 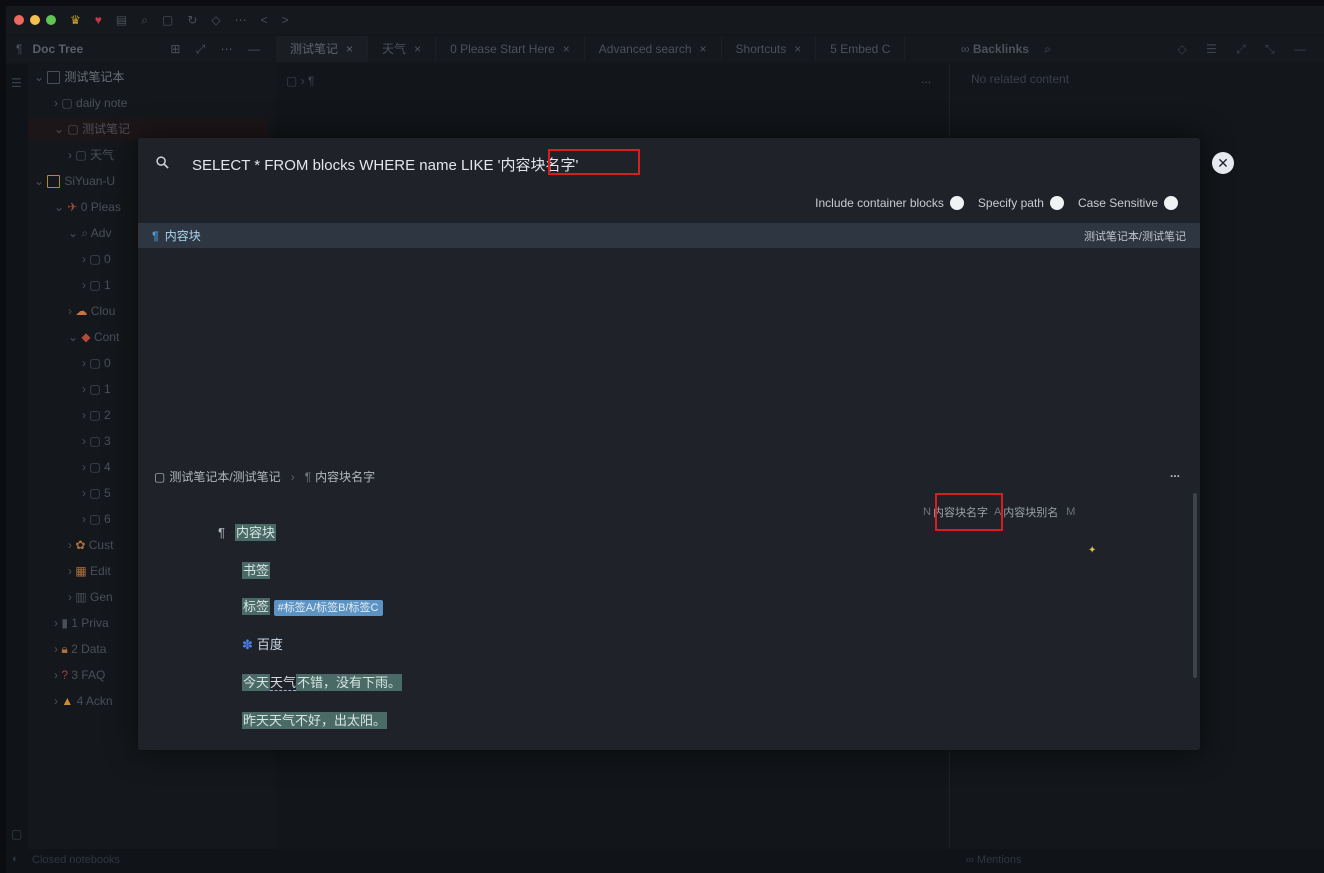 I want to click on crown-icon: ♛, so click(x=75, y=20).